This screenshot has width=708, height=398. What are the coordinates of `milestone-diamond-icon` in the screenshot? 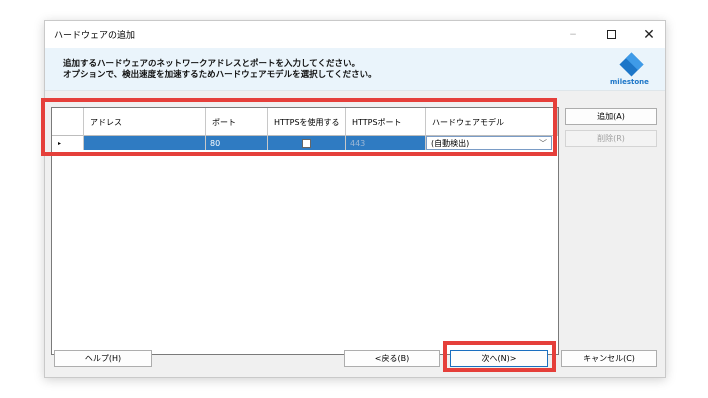 It's located at (631, 64).